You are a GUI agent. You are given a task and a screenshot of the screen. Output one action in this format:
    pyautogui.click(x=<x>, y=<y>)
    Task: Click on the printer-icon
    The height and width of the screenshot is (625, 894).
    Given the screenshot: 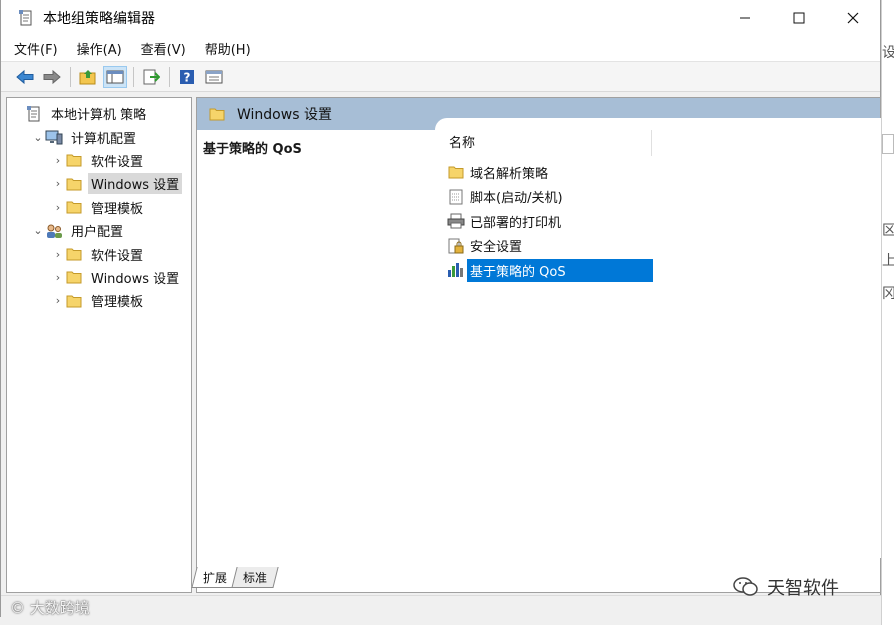 What is the action you would take?
    pyautogui.click(x=456, y=221)
    